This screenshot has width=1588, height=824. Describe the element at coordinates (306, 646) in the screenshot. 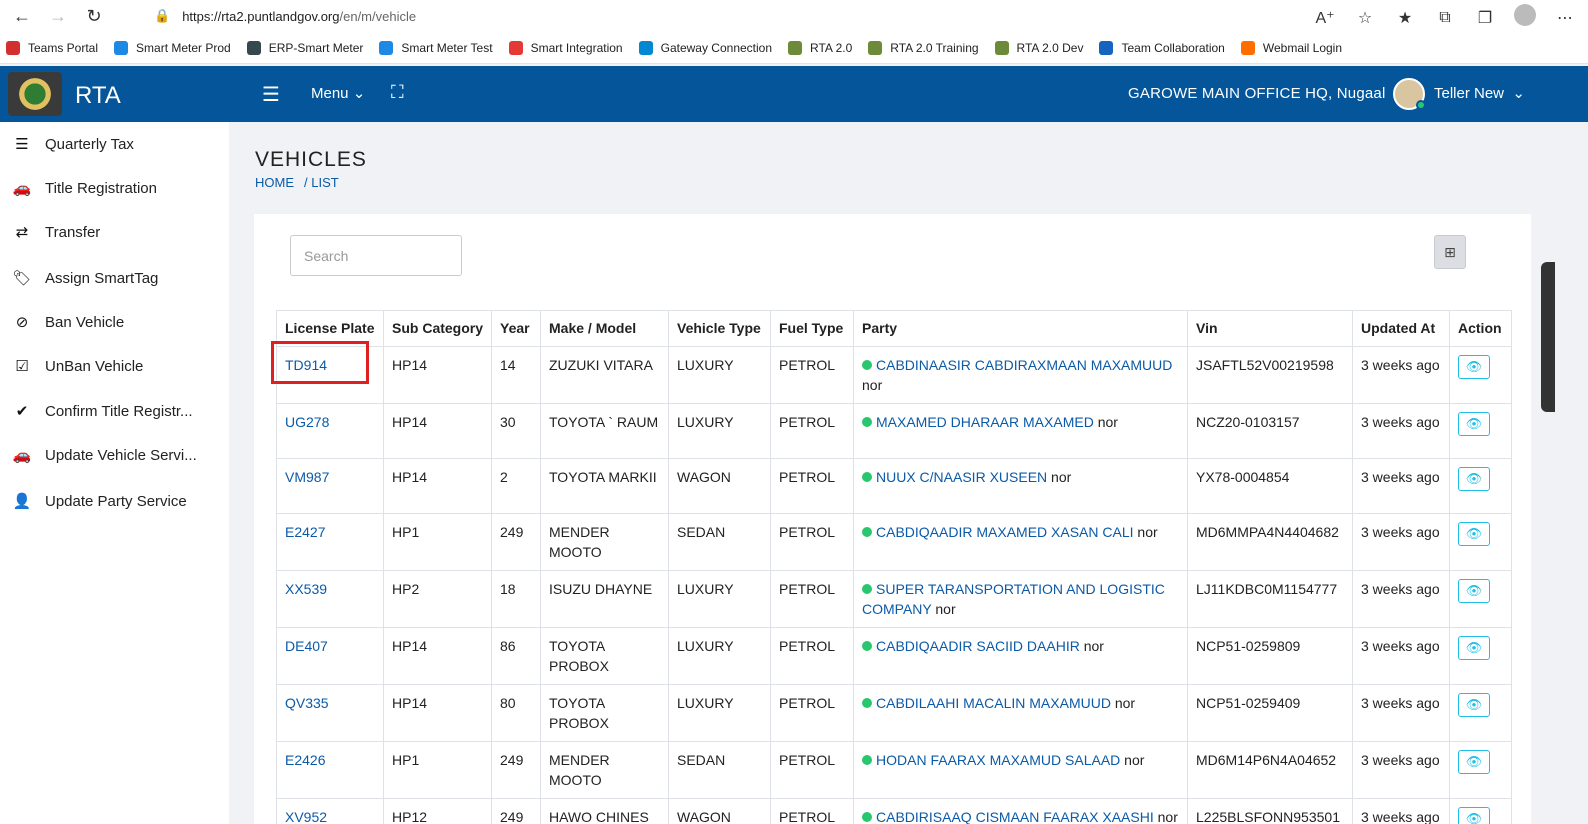

I see `license-plate-link: DE407` at that location.